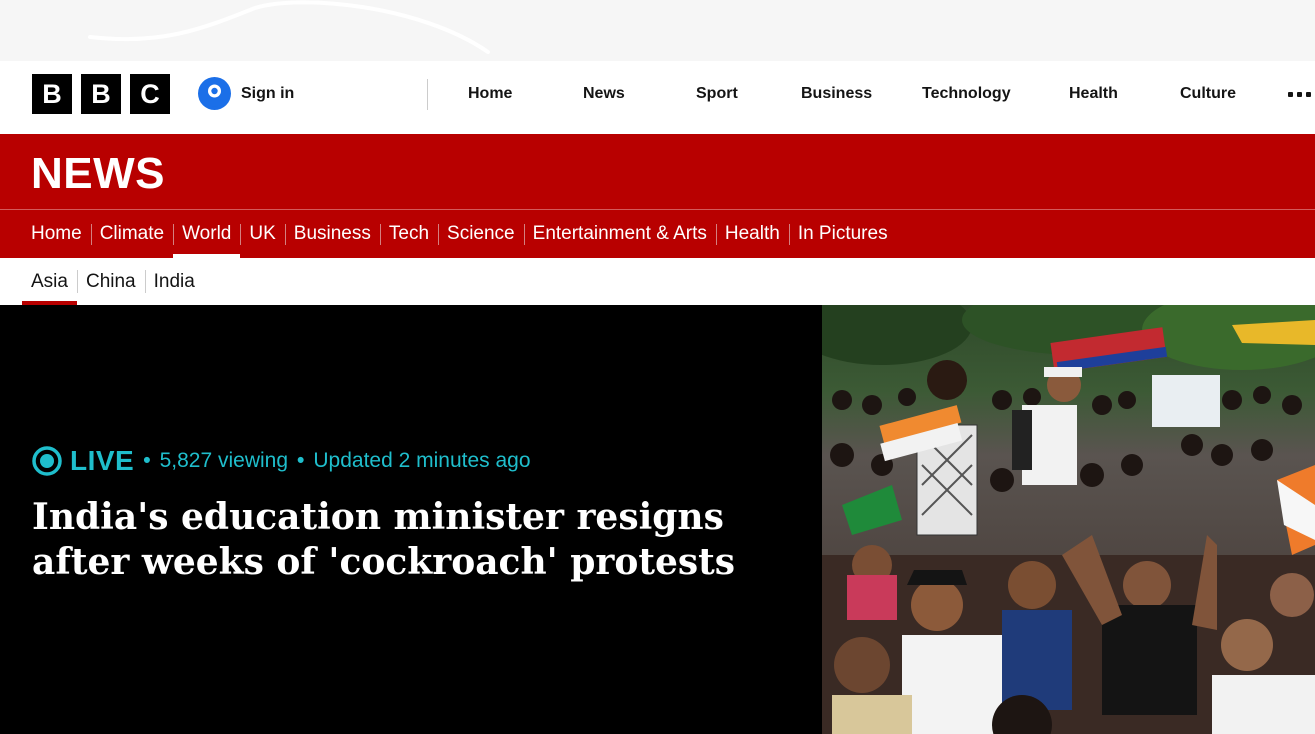  Describe the element at coordinates (842, 234) in the screenshot. I see `section-nav-in-pictures: In Pictures` at that location.